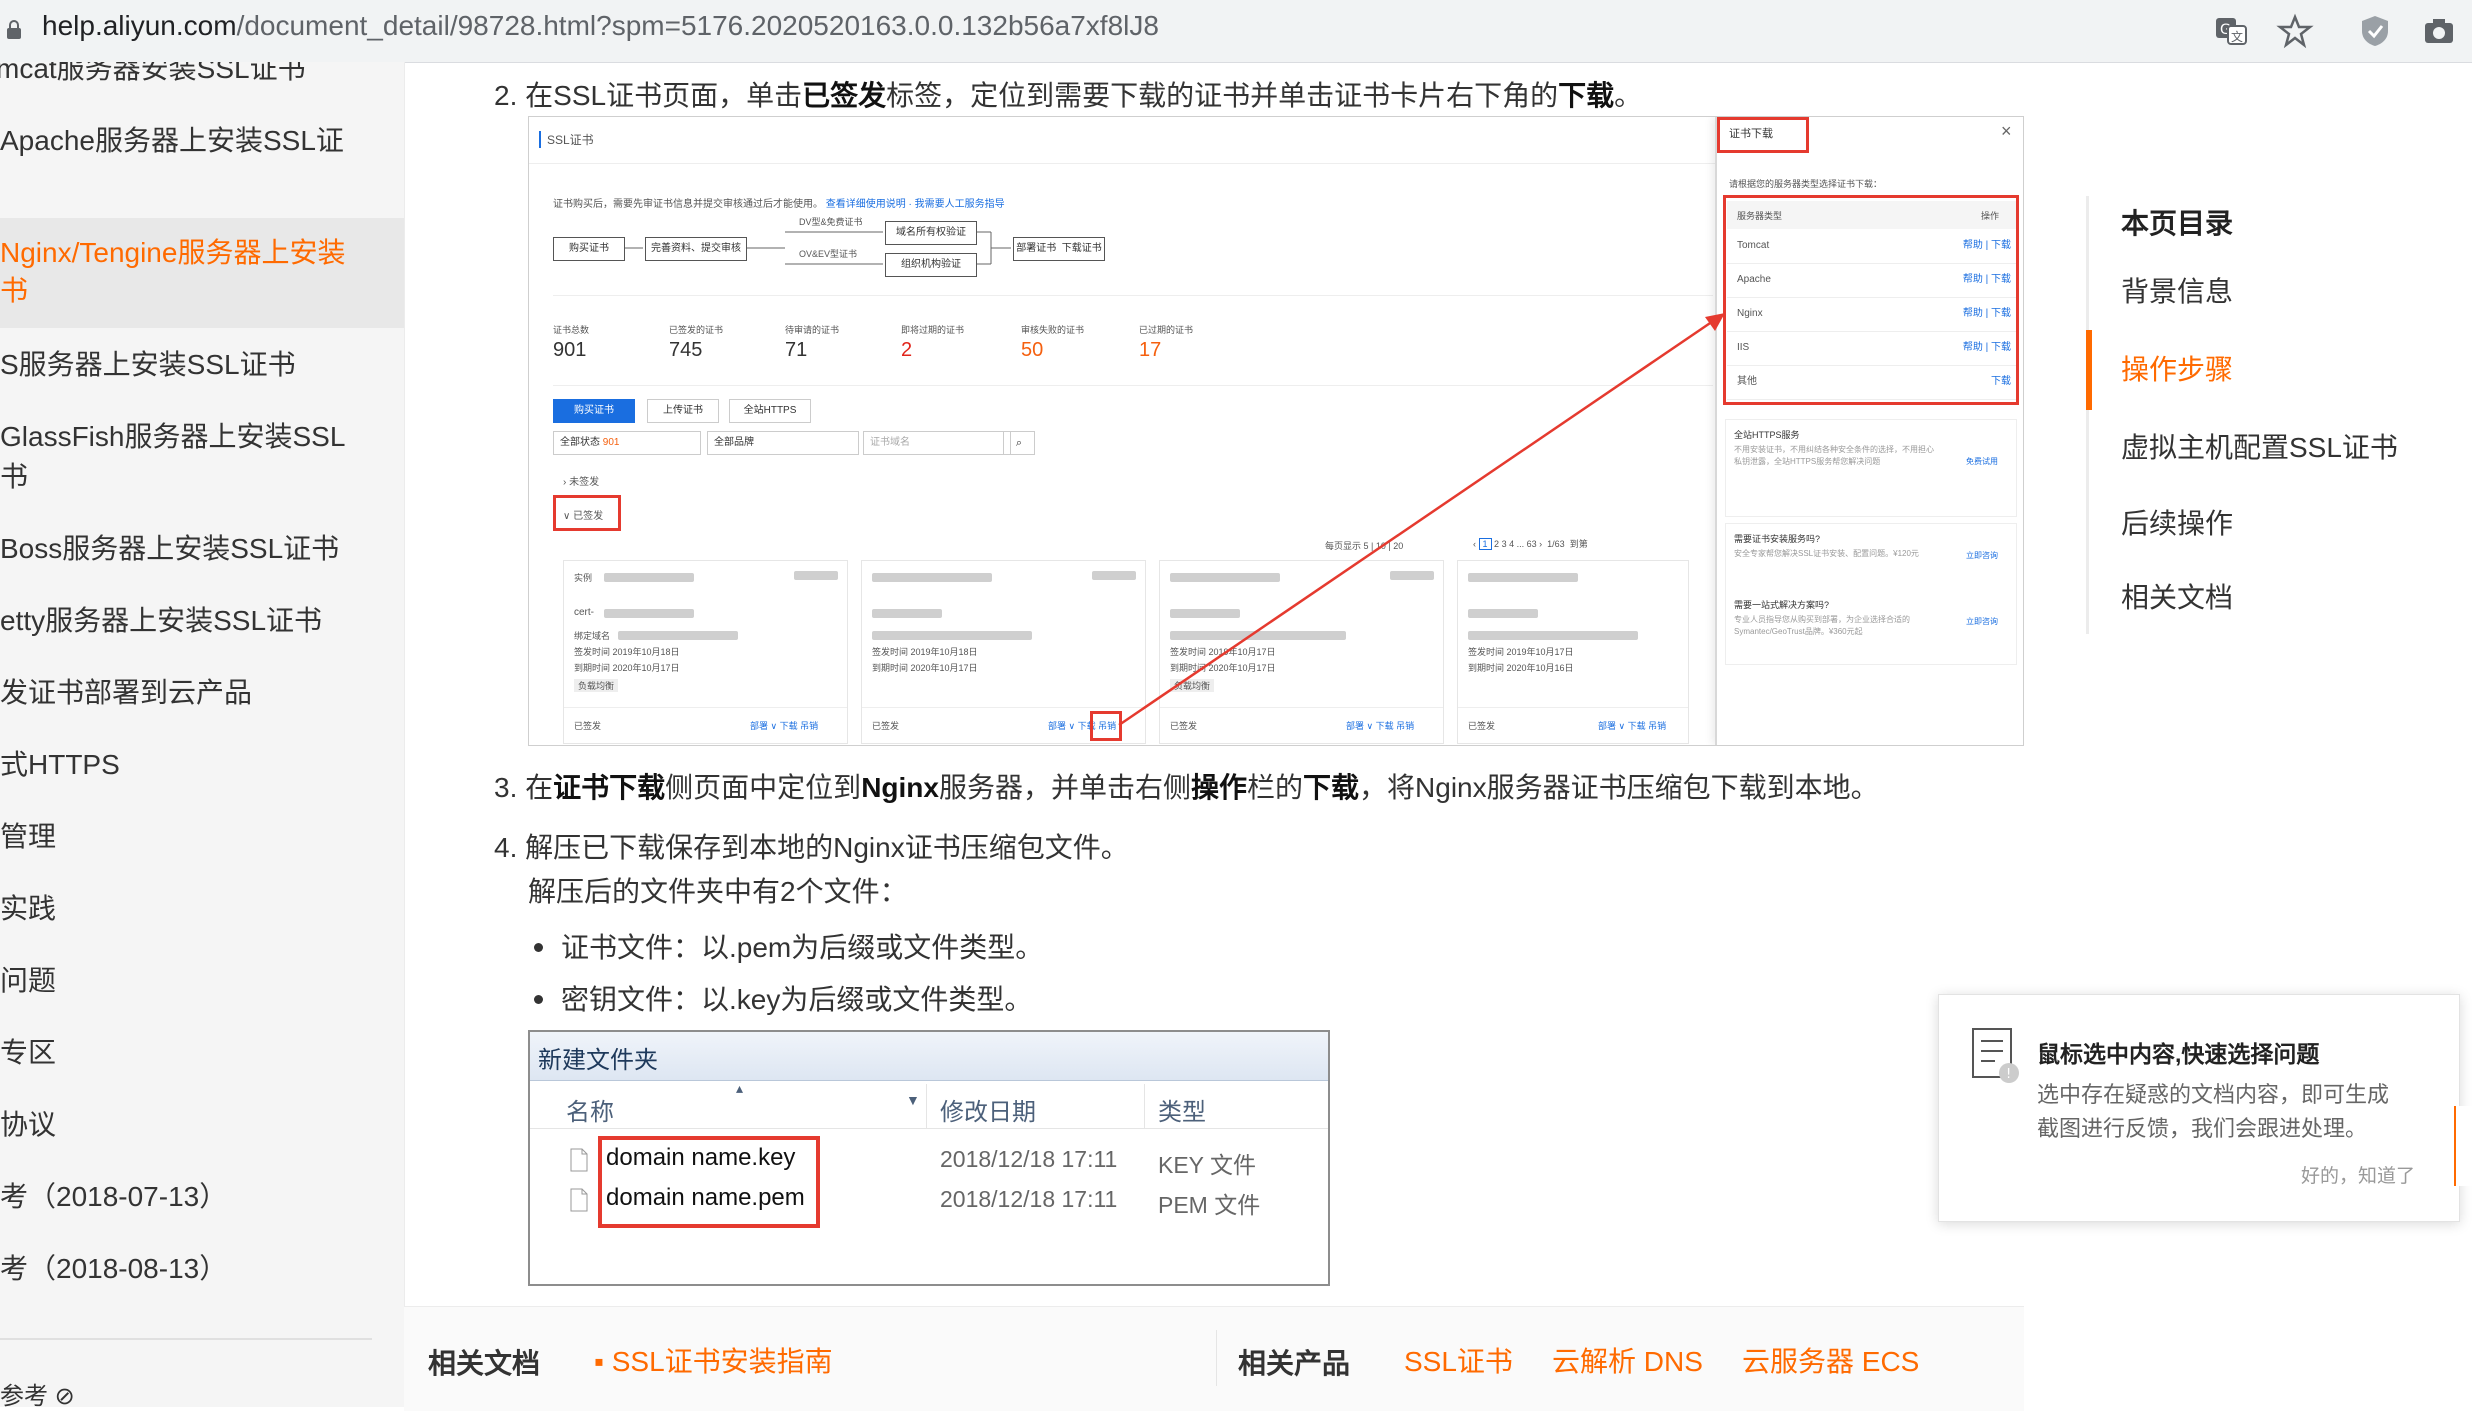 The width and height of the screenshot is (2472, 1414). Describe the element at coordinates (763, 787) in the screenshot. I see `step-text-part: 侧页面中定位到` at that location.